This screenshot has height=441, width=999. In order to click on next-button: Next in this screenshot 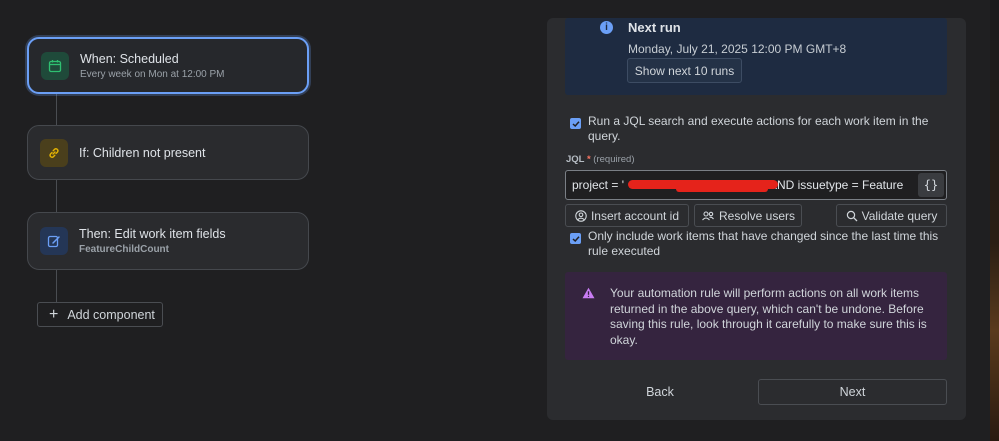, I will do `click(852, 392)`.